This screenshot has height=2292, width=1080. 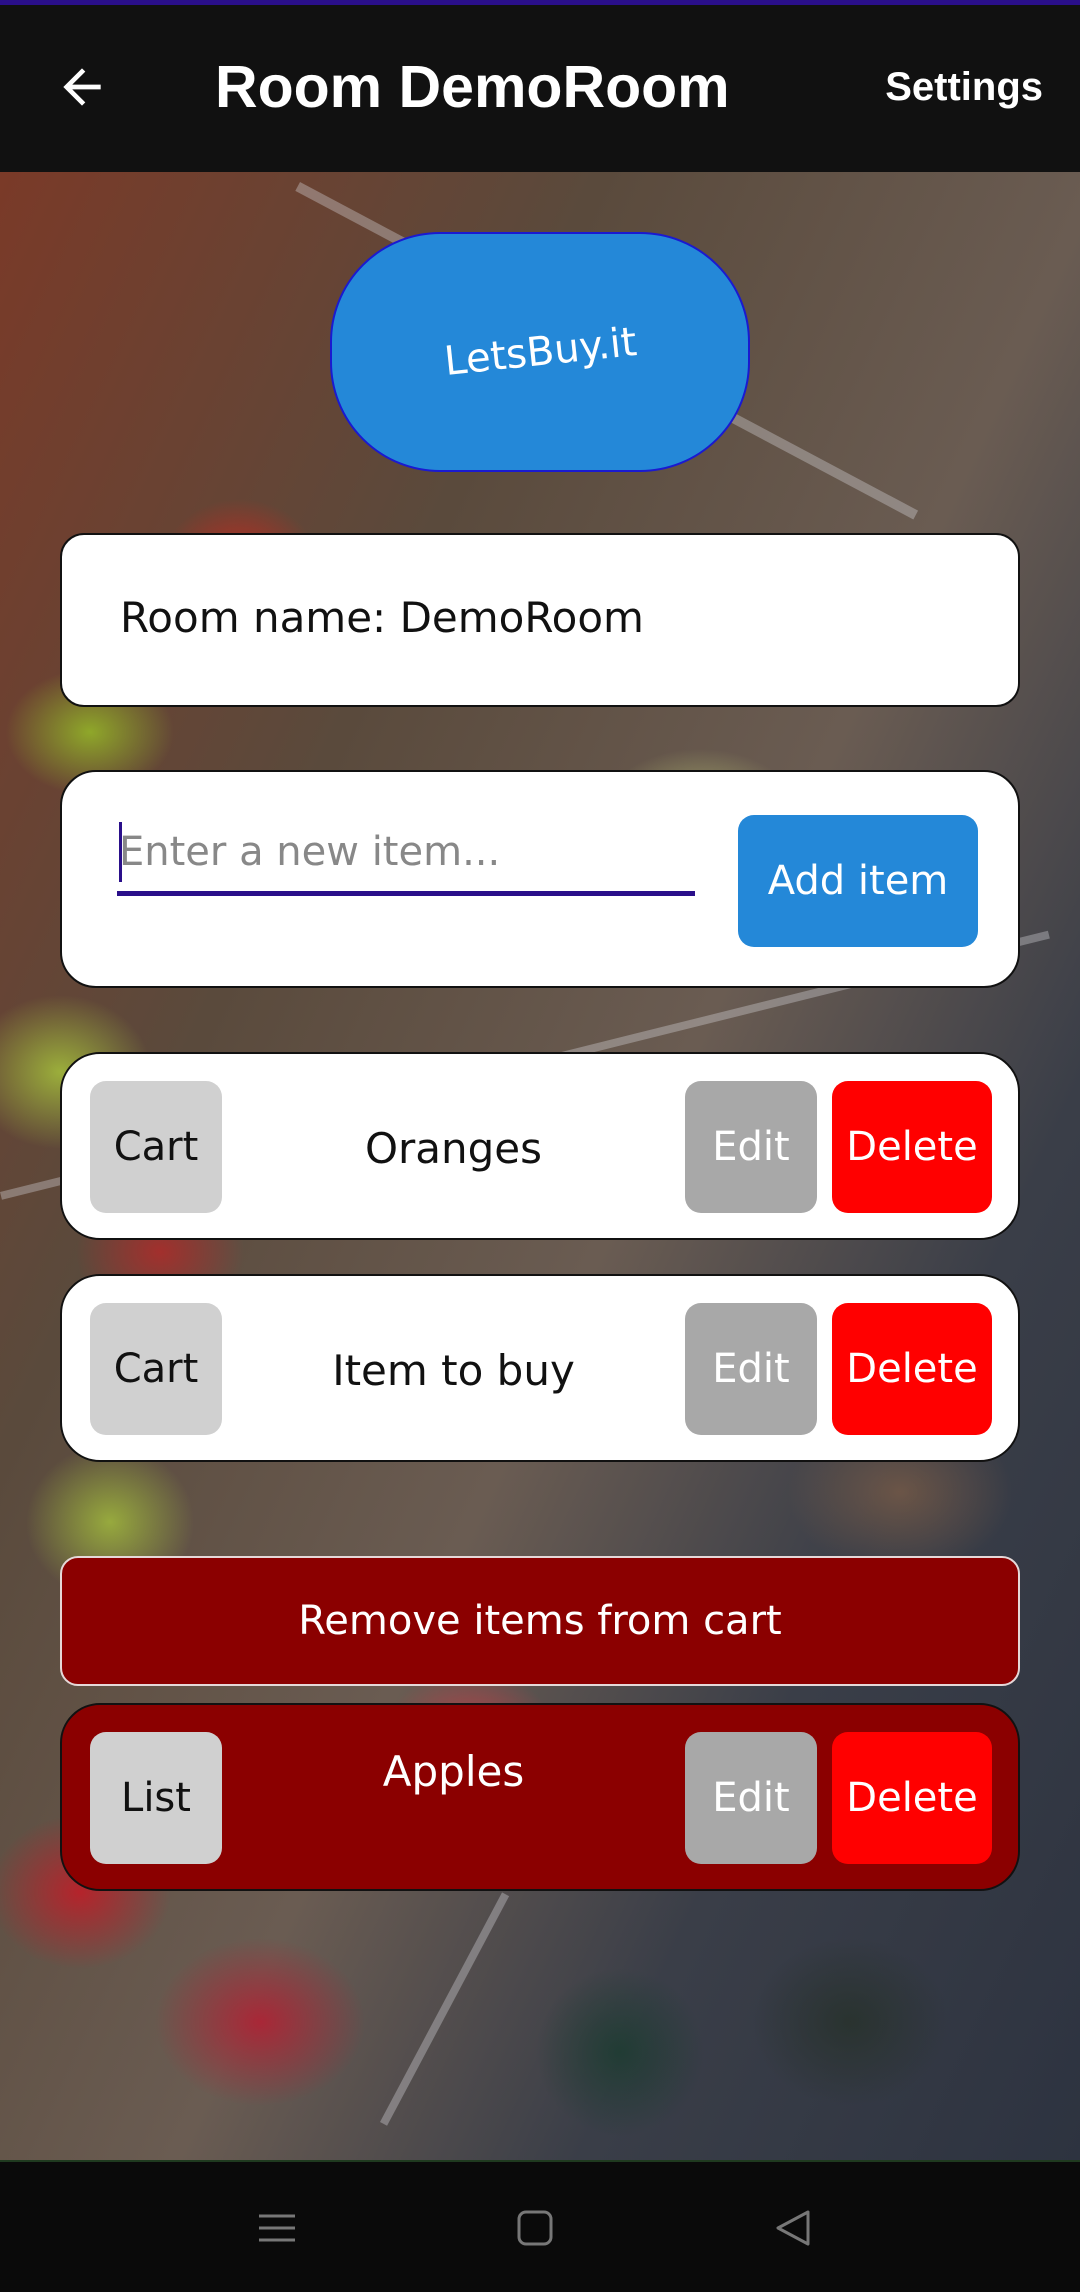 I want to click on back-button, so click(x=82, y=87).